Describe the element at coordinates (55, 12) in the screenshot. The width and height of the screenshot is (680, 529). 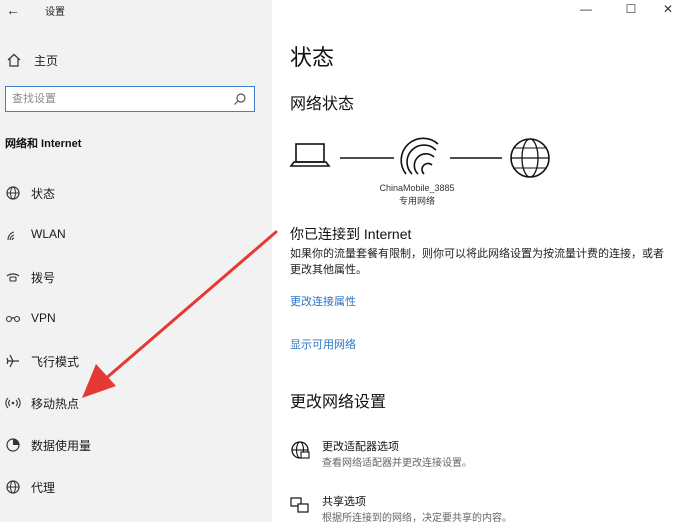
I see `window-title: 设置` at that location.